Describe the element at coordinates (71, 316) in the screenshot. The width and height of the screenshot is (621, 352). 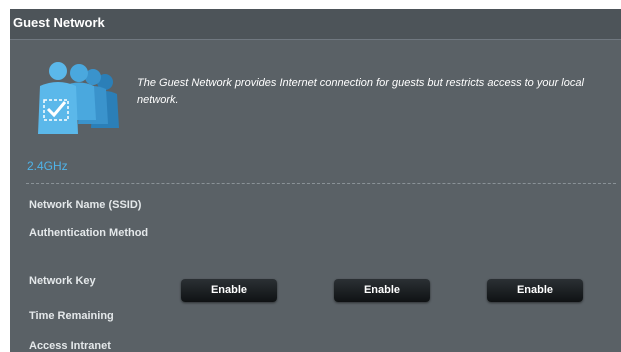
I see `time-remaining-label: Time Remaining` at that location.